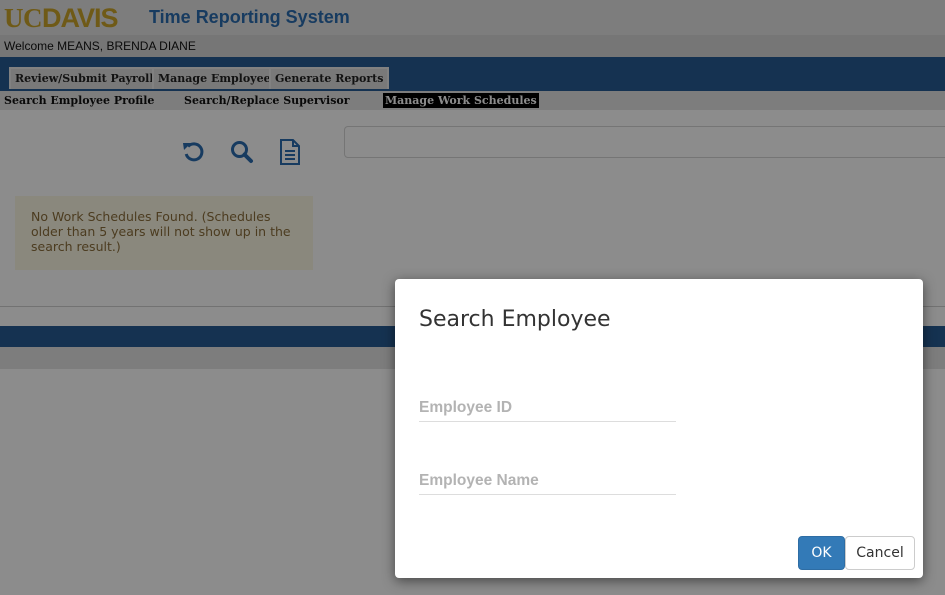 The image size is (945, 595). What do you see at coordinates (515, 319) in the screenshot?
I see `dialog-title: Search Employee` at bounding box center [515, 319].